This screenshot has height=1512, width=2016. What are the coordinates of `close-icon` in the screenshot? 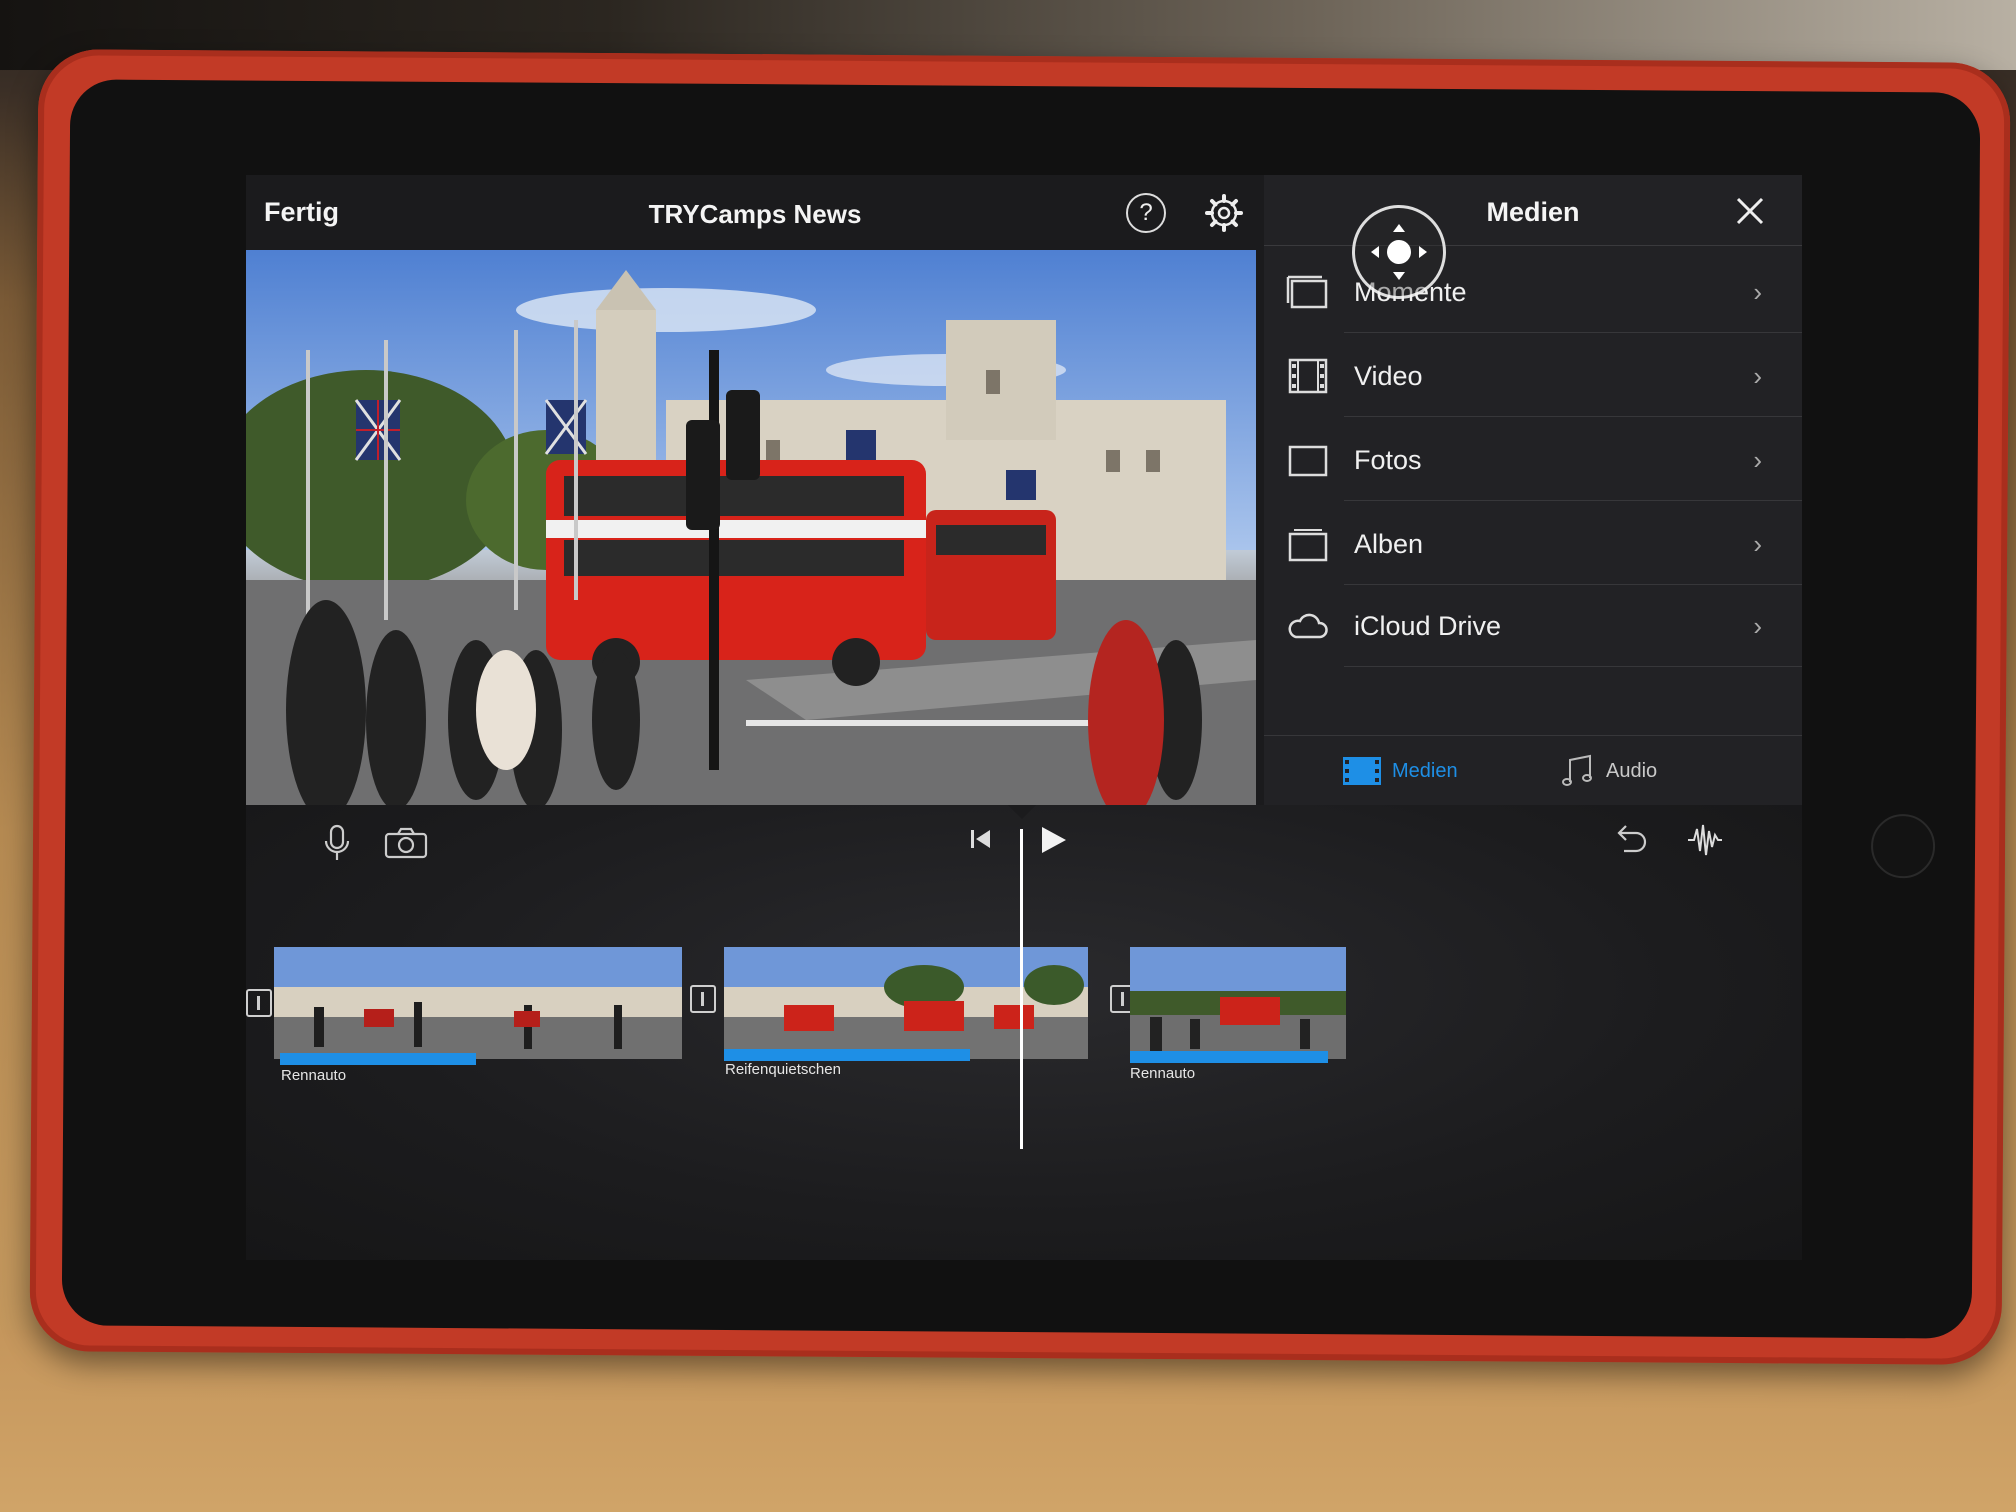 It's located at (1750, 211).